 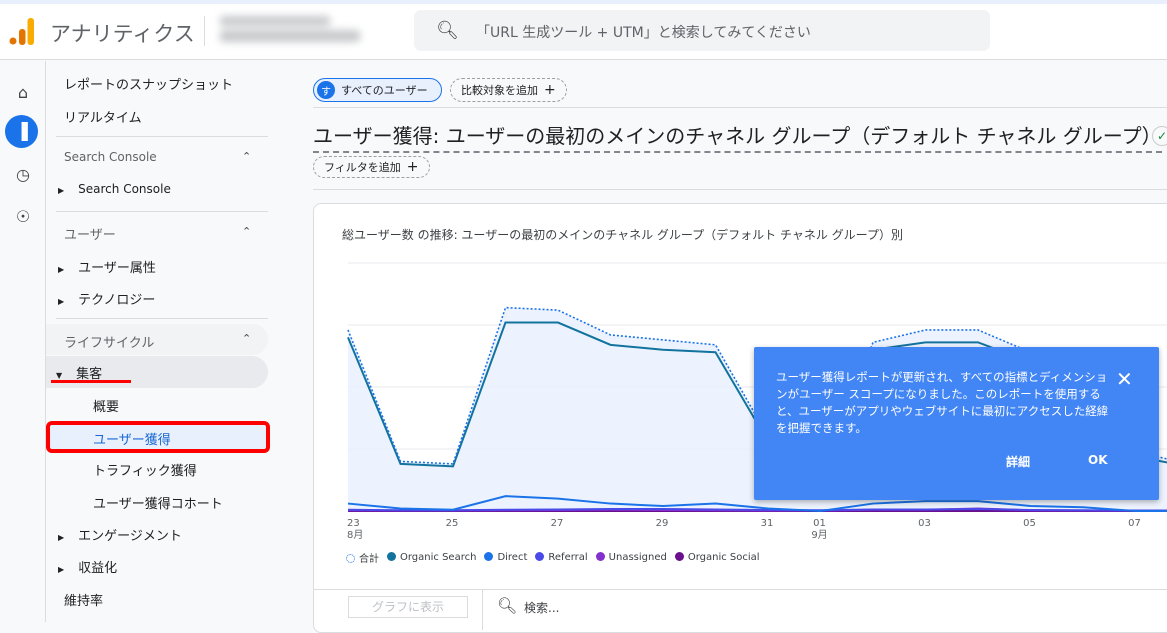 What do you see at coordinates (109, 341) in the screenshot?
I see `section-lifecycle: ライフサイクル` at bounding box center [109, 341].